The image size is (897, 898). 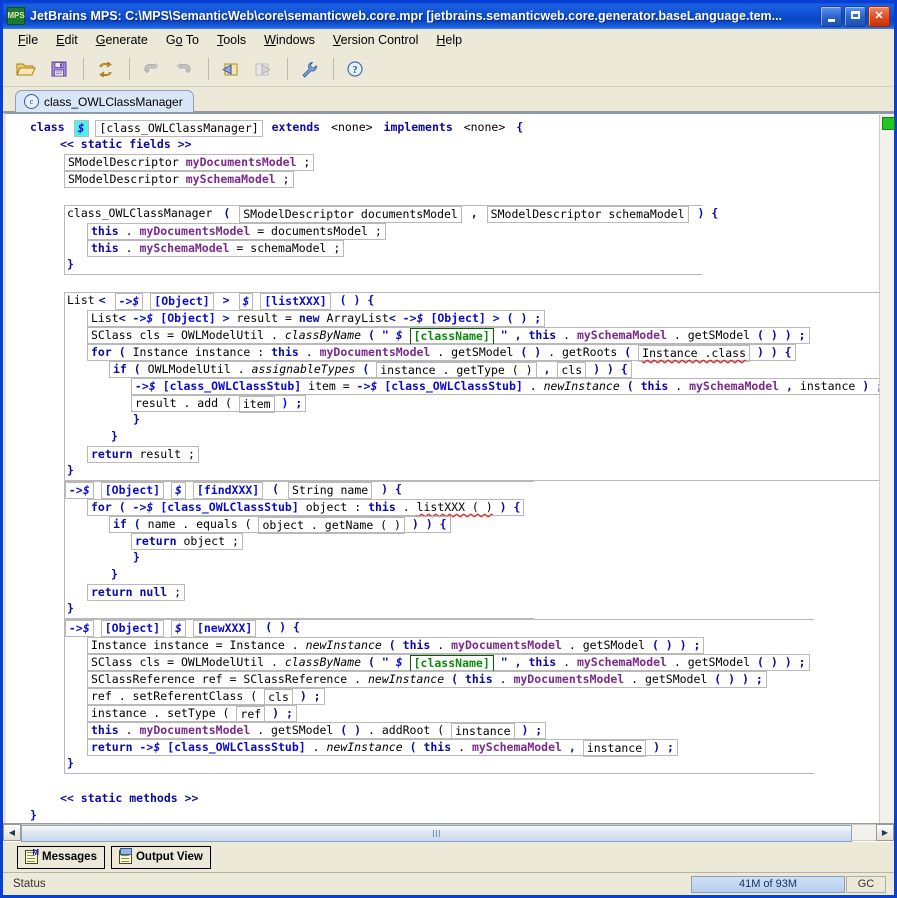 I want to click on scroll-track, so click(x=448, y=833).